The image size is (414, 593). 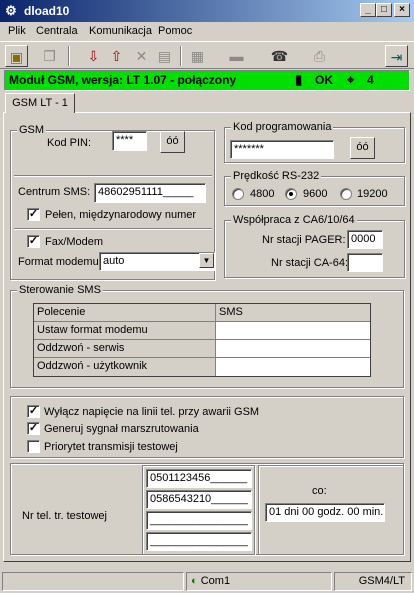 What do you see at coordinates (16, 56) in the screenshot?
I see `open-icon: ▣` at bounding box center [16, 56].